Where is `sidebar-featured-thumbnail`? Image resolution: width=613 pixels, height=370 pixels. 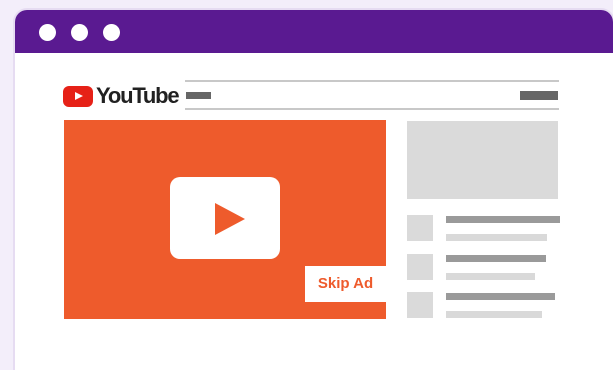
sidebar-featured-thumbnail is located at coordinates (482, 160).